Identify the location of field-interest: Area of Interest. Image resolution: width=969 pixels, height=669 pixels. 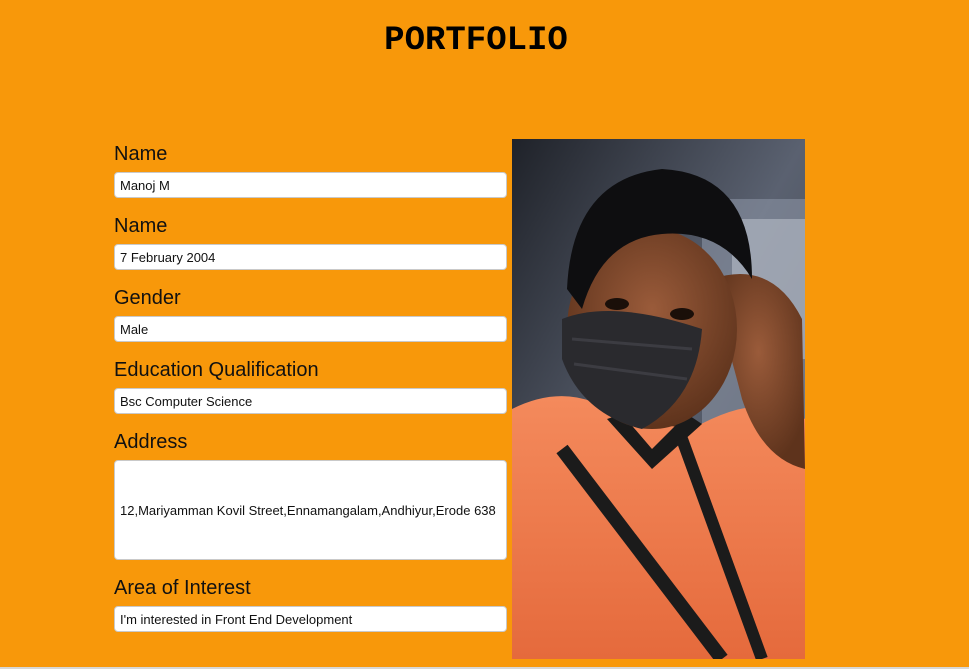
(310, 603).